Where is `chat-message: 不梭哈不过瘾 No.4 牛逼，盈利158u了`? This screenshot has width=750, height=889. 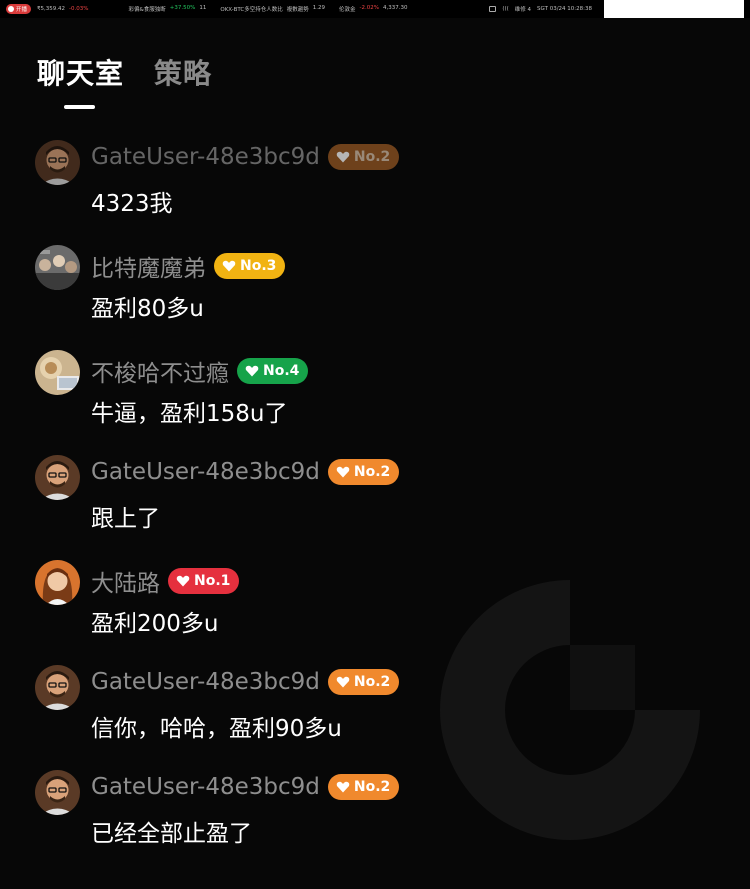
chat-message: 不梭哈不过瘾 No.4 牛逼，盈利158u了 is located at coordinates (375, 400).